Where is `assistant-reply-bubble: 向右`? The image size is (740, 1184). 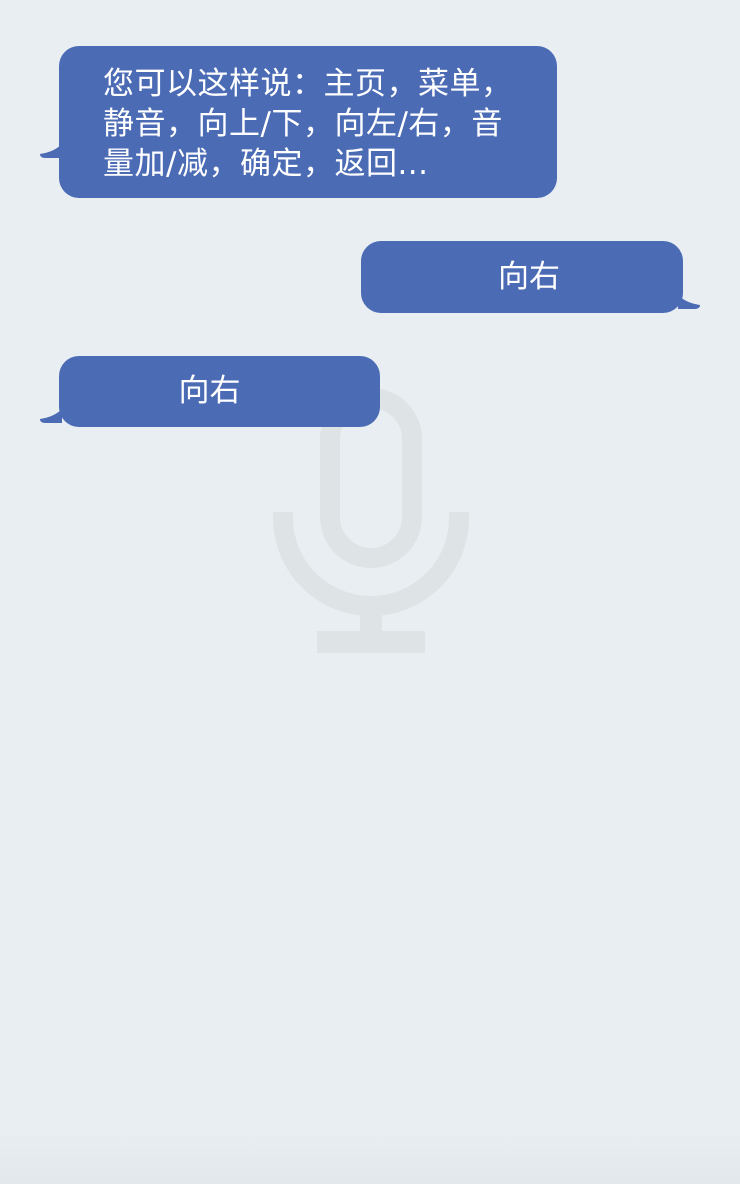
assistant-reply-bubble: 向右 is located at coordinates (210, 391).